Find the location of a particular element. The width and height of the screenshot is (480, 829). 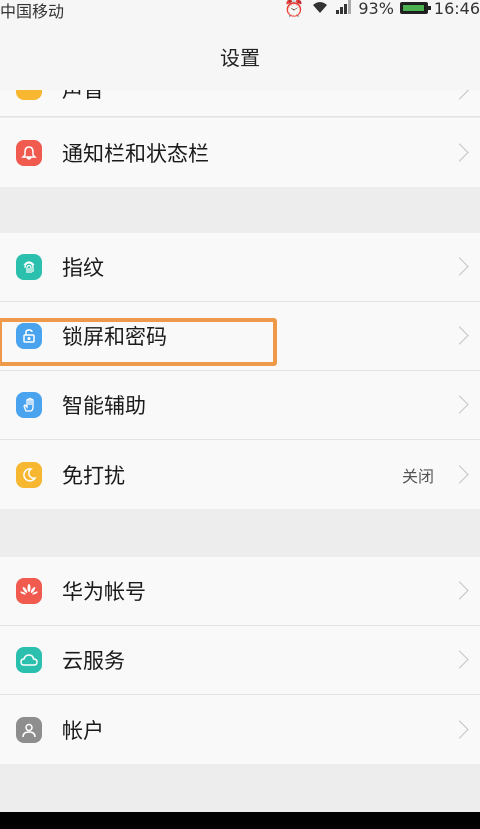

settings-row-accounts: 帐户 is located at coordinates (240, 729).